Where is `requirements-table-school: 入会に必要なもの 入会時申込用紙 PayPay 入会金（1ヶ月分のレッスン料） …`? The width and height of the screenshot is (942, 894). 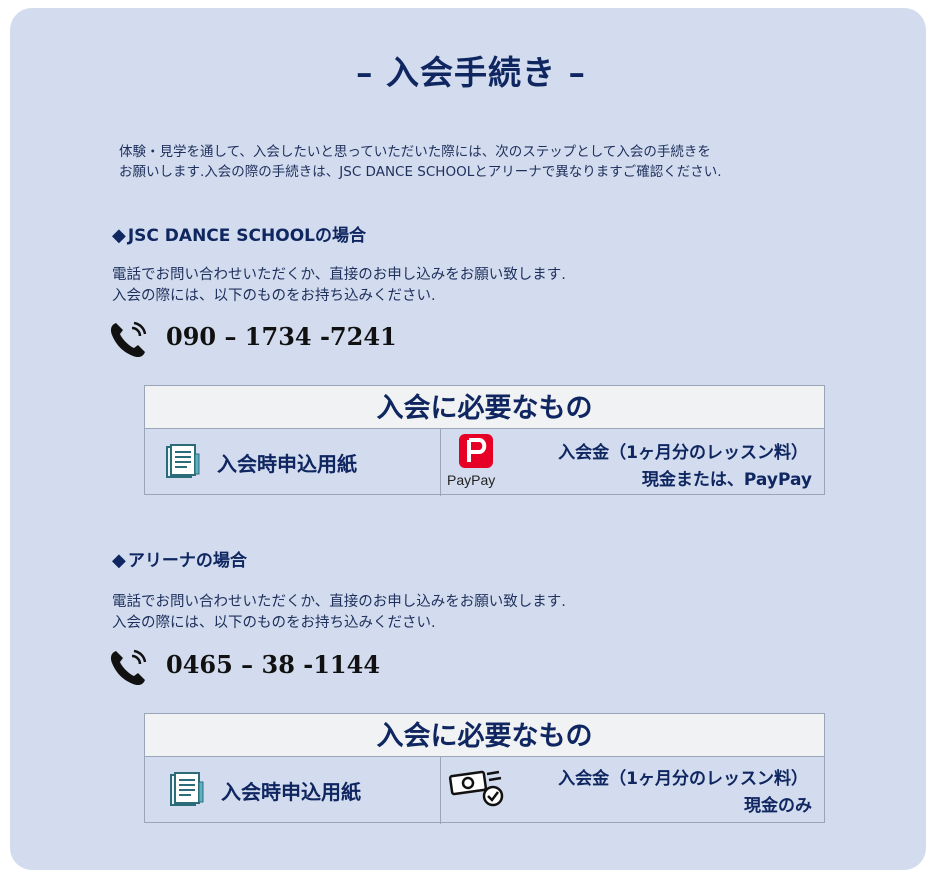
requirements-table-school: 入会に必要なもの 入会時申込用紙 PayPay 入会金（1ヶ月分のレッスン料） … is located at coordinates (484, 440).